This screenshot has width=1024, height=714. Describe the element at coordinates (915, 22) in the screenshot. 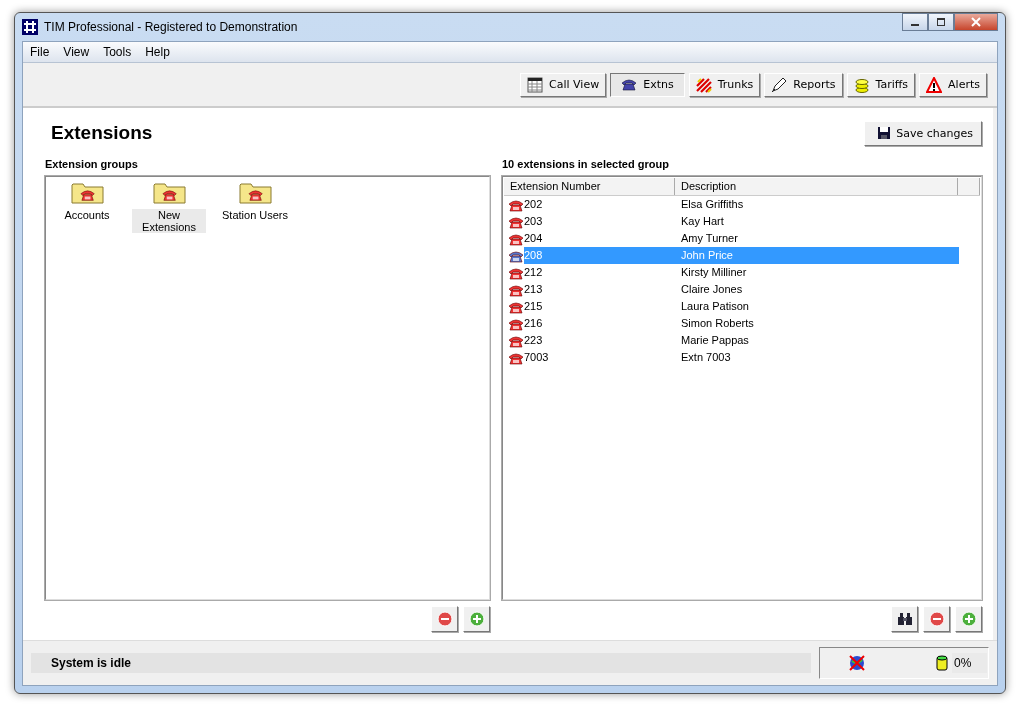

I see `minimize-button` at that location.